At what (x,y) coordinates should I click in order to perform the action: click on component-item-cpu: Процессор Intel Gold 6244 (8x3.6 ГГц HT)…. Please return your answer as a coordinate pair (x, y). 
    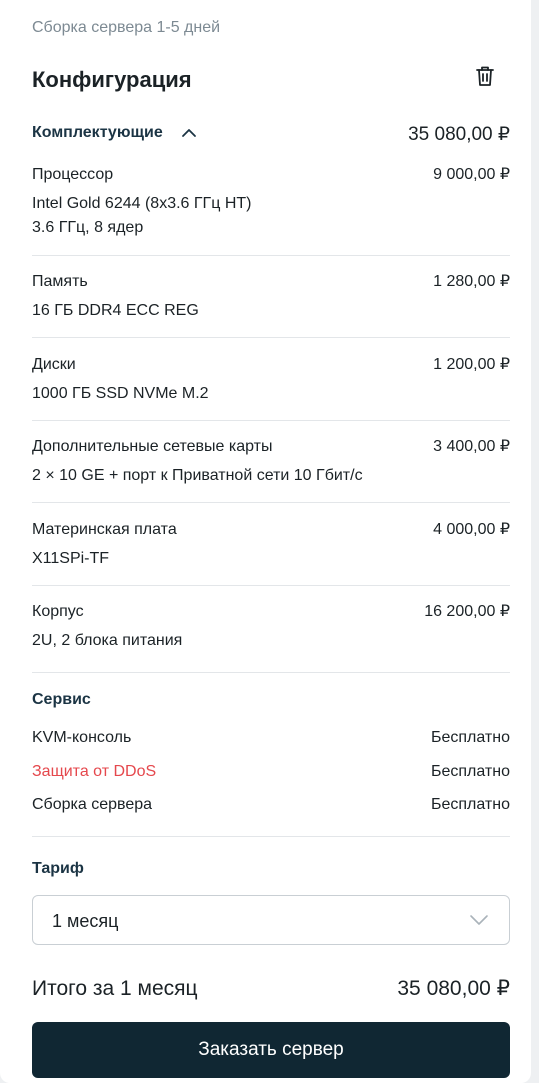
    Looking at the image, I should click on (271, 202).